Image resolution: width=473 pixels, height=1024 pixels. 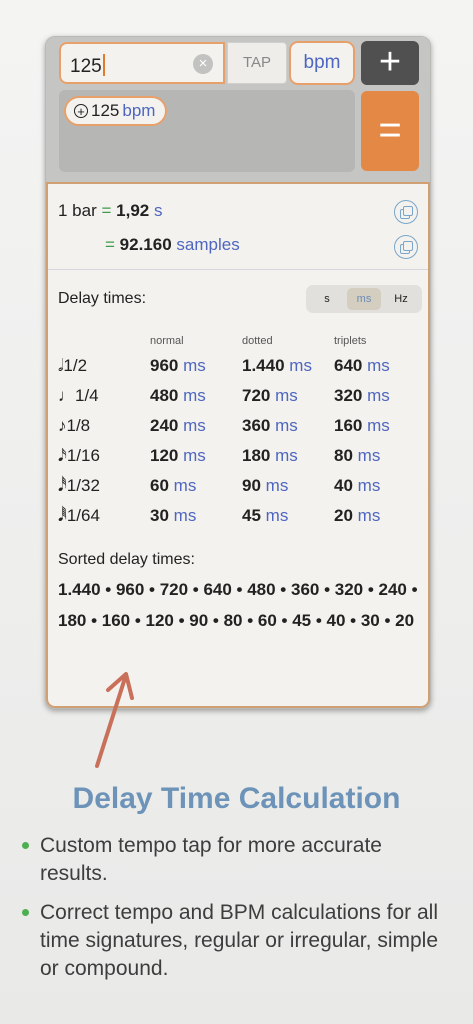 I want to click on delay-number: 60, so click(x=159, y=485).